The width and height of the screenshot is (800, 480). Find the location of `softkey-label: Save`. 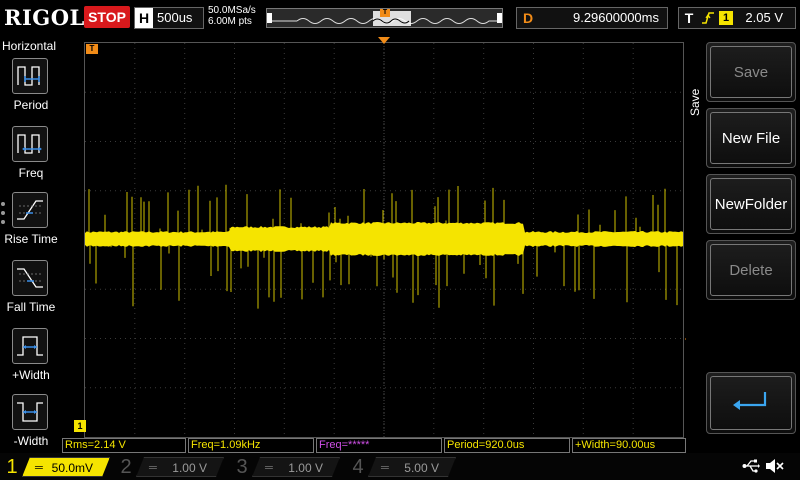

softkey-label: Save is located at coordinates (751, 72).